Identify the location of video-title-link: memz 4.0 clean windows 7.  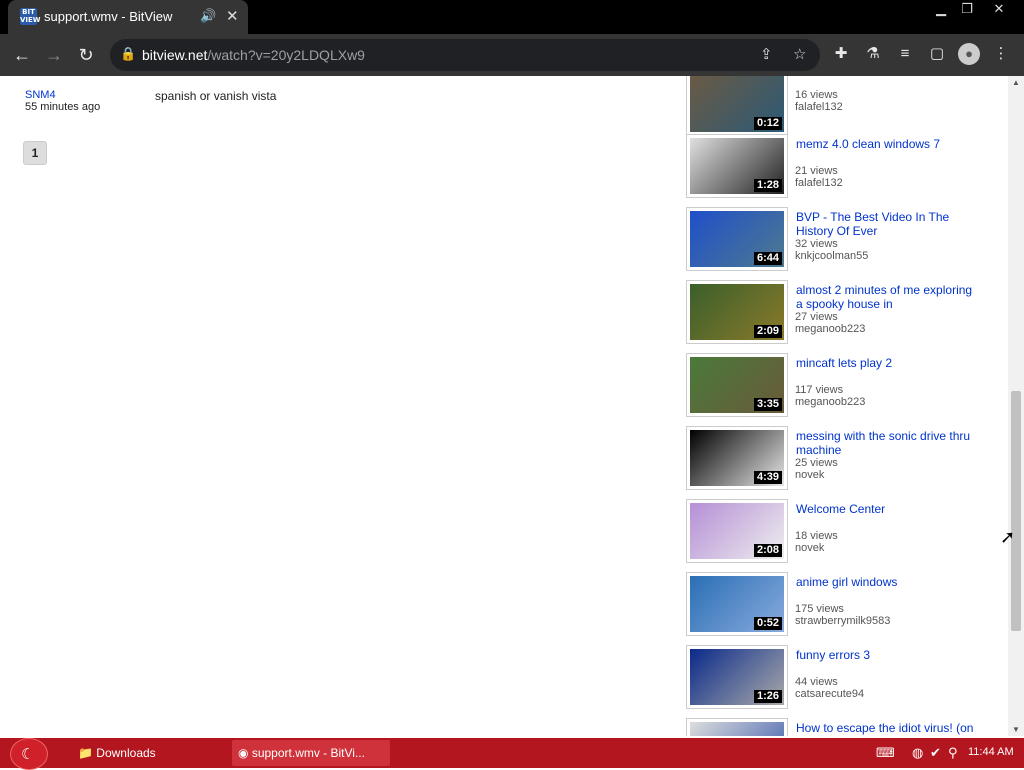
(886, 144).